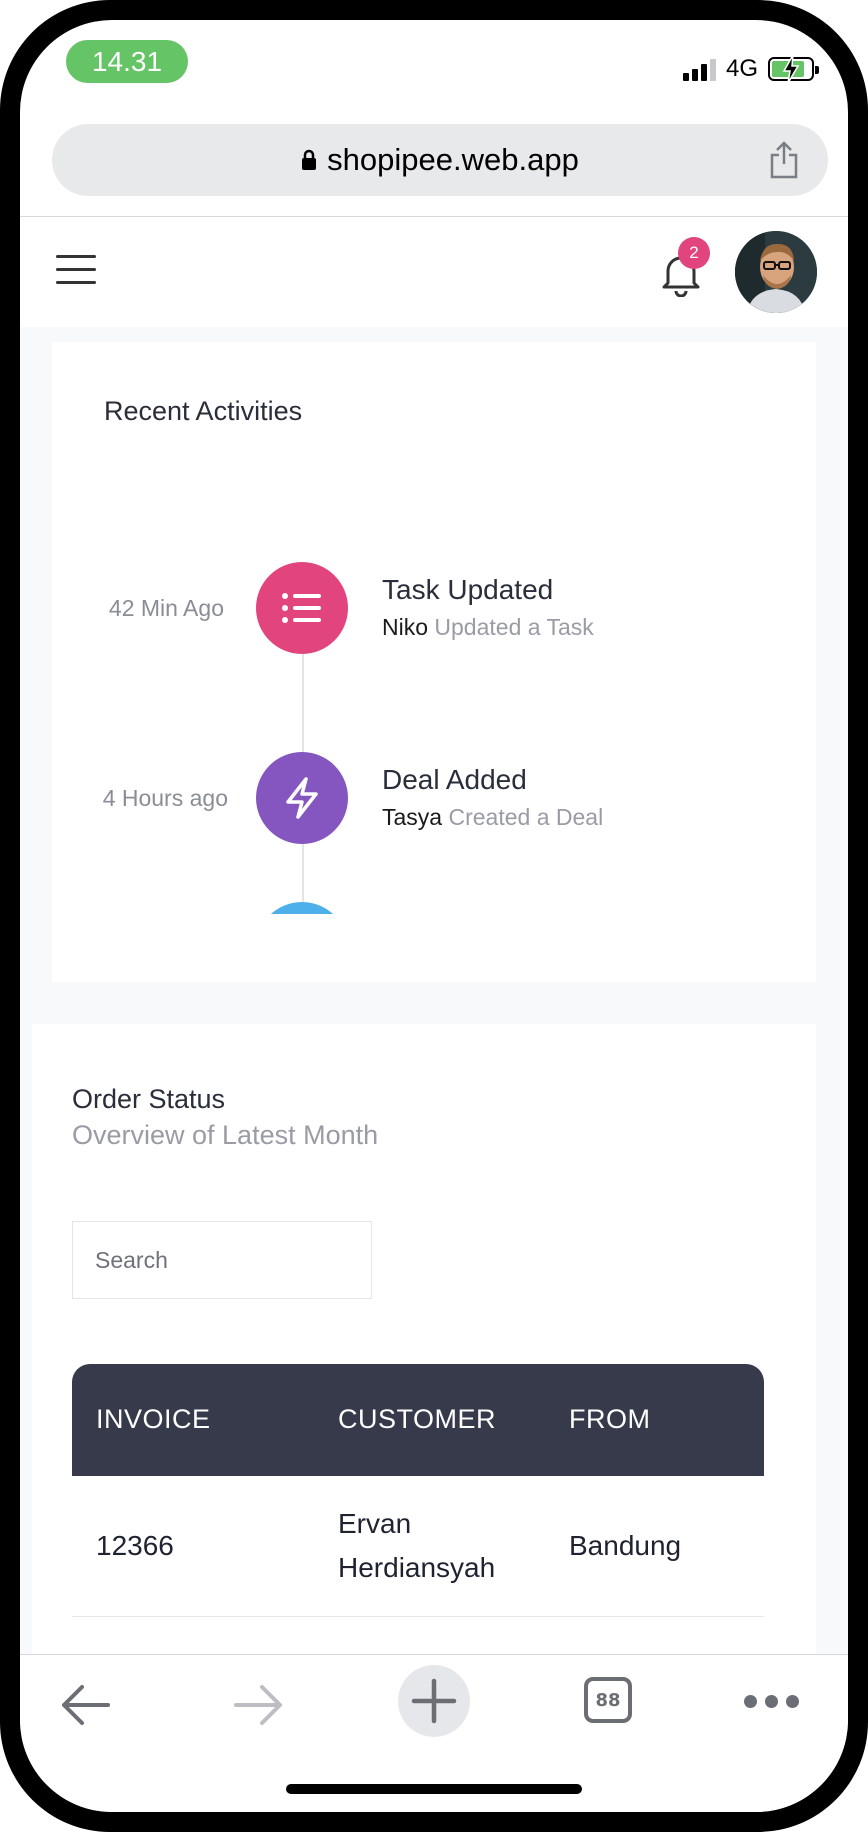 The width and height of the screenshot is (868, 1832). What do you see at coordinates (85, 1705) in the screenshot?
I see `back-arrow-icon` at bounding box center [85, 1705].